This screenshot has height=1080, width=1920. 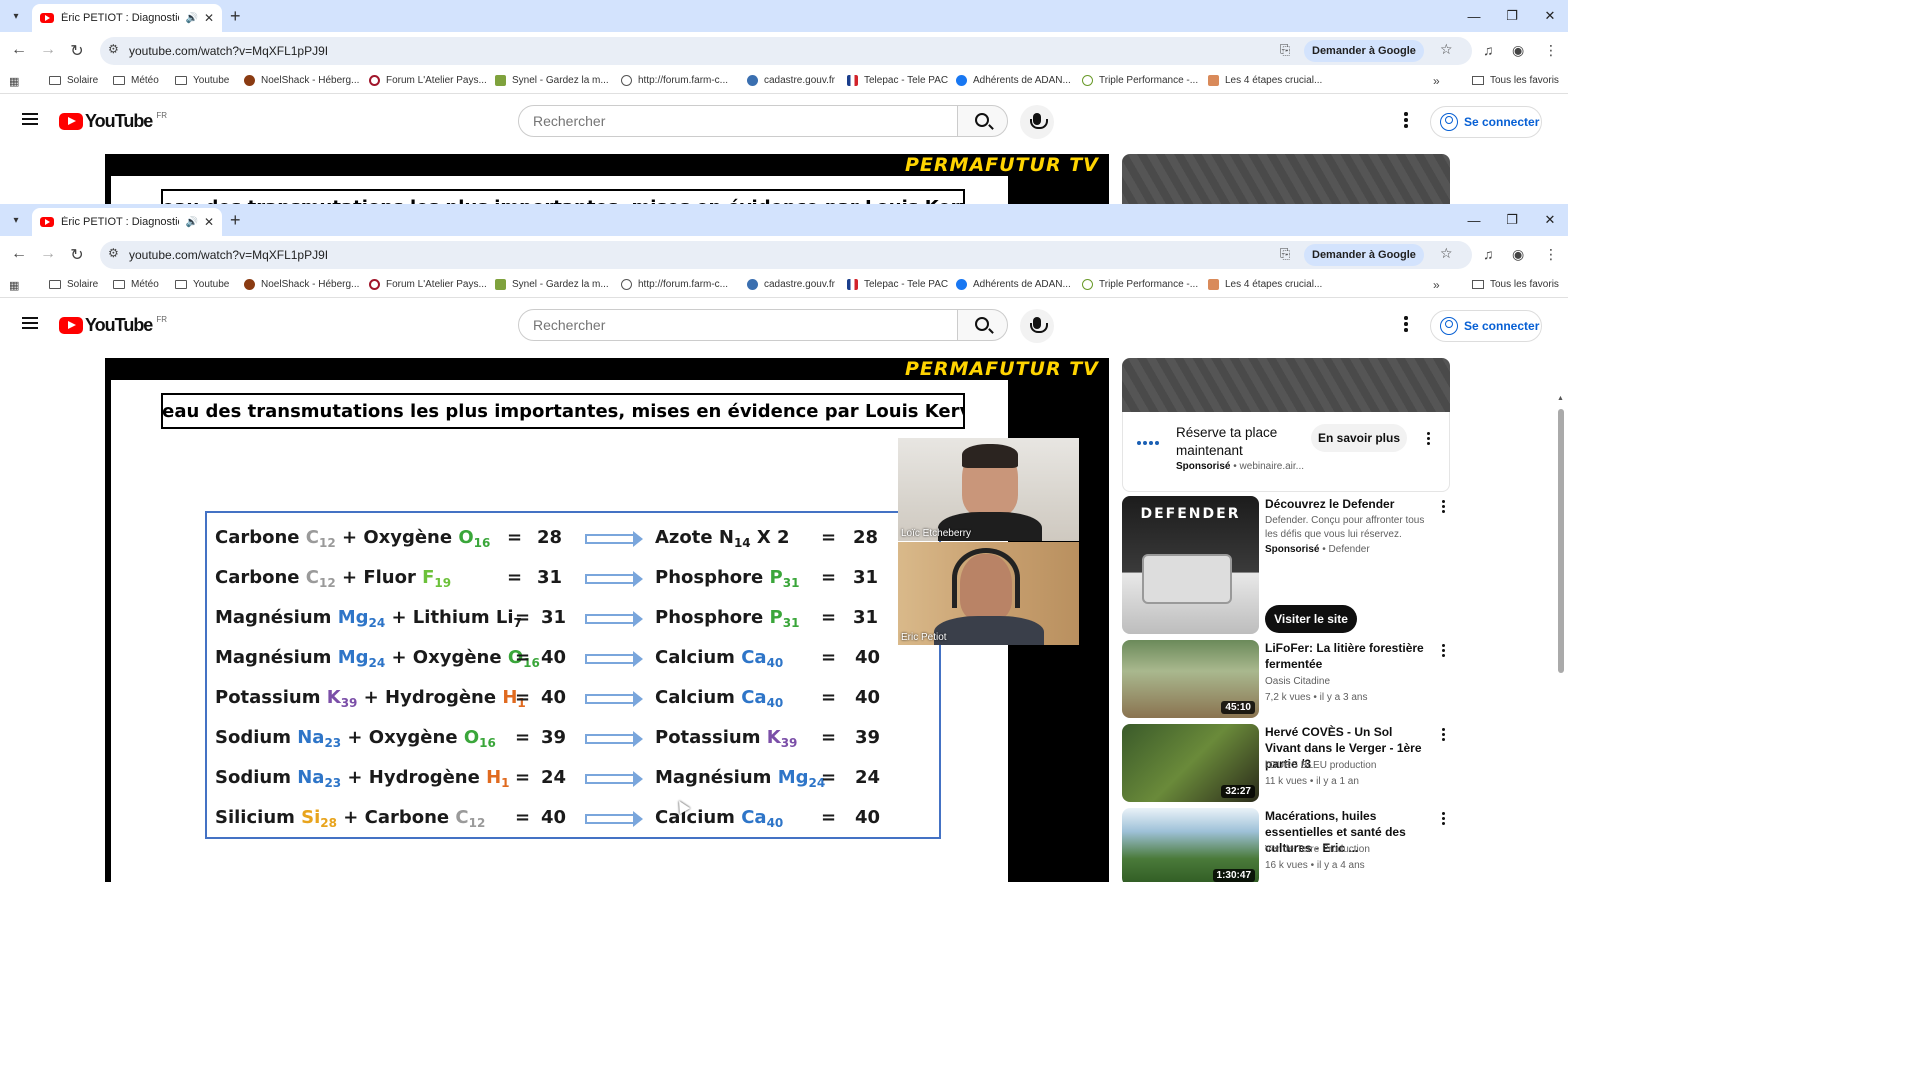 What do you see at coordinates (1560, 398) in the screenshot?
I see `scroll-up-icon: ▲` at bounding box center [1560, 398].